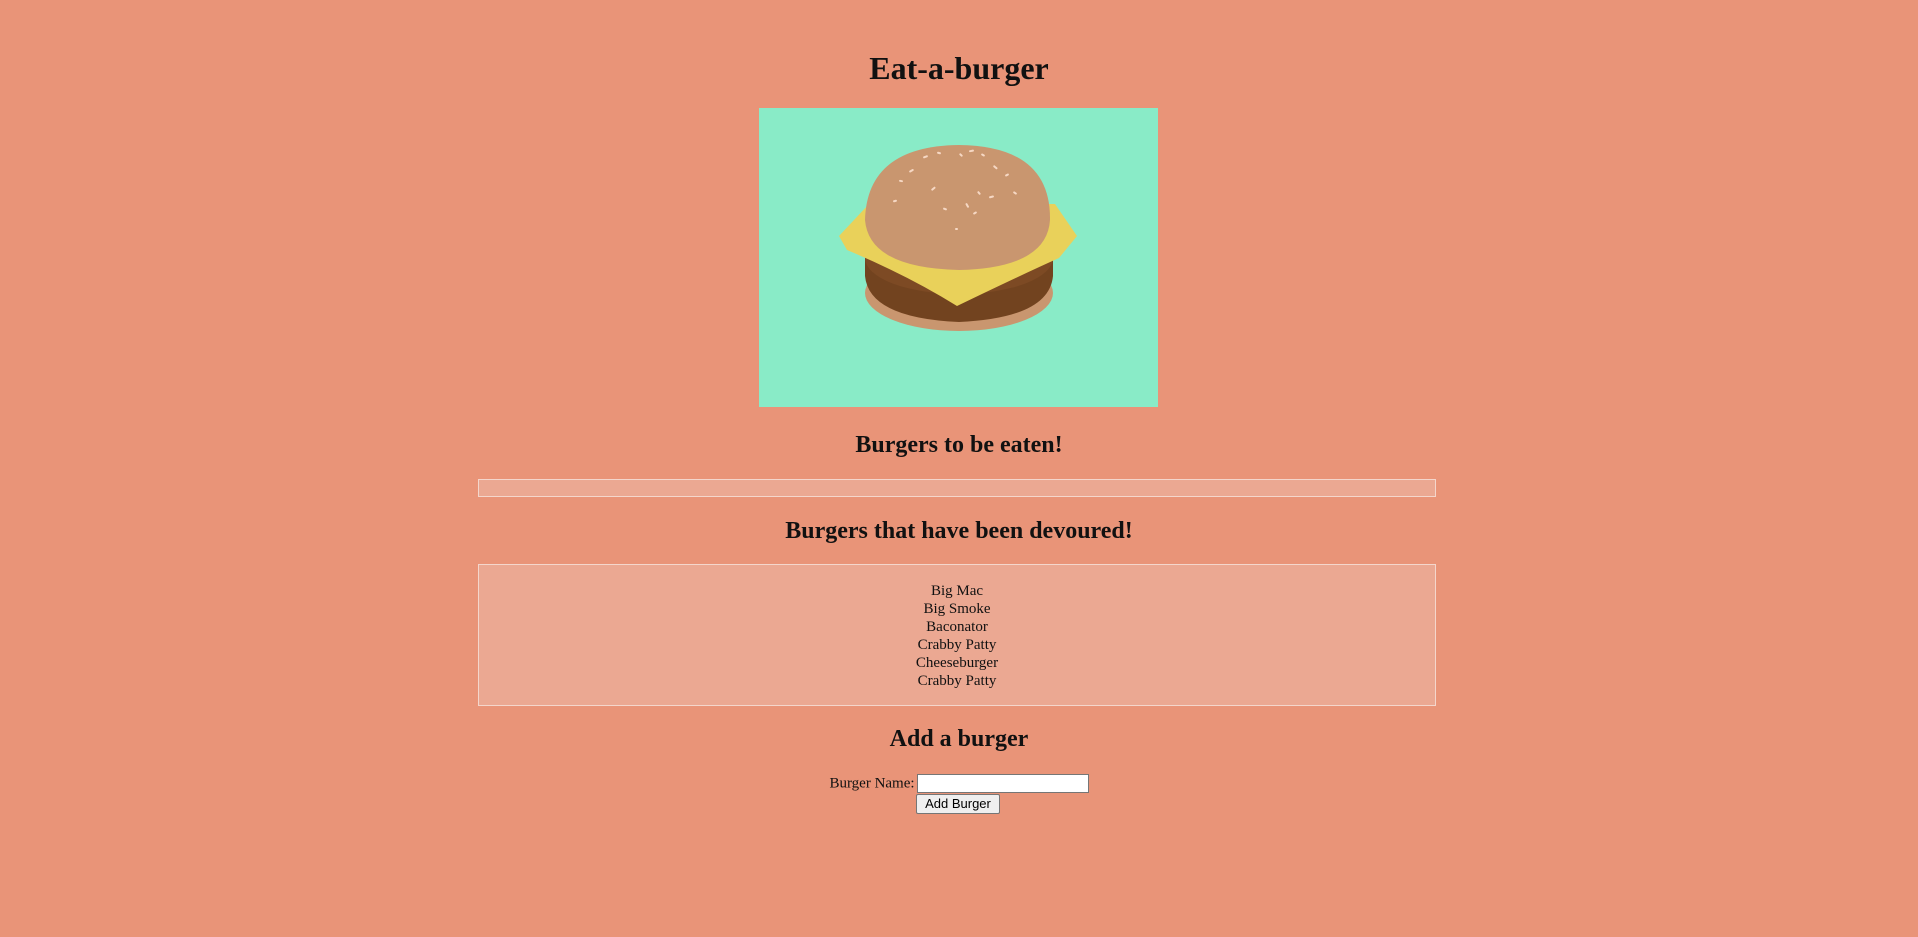  I want to click on uneaten-burger-list, so click(957, 488).